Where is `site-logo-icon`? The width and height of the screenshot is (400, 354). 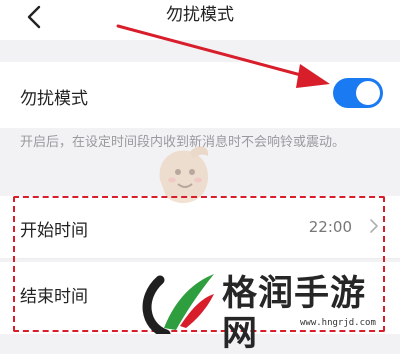 site-logo-icon is located at coordinates (178, 304).